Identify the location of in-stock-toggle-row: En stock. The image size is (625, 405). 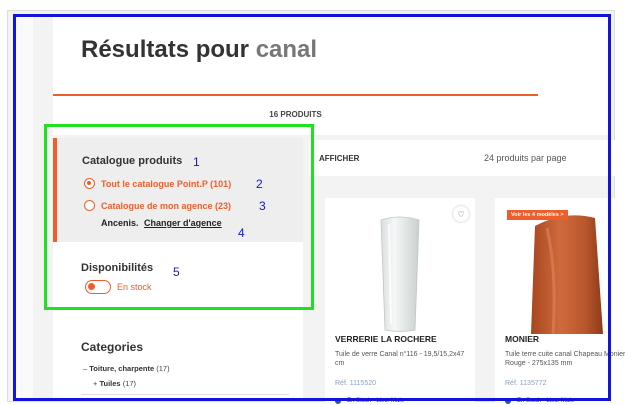
(118, 287).